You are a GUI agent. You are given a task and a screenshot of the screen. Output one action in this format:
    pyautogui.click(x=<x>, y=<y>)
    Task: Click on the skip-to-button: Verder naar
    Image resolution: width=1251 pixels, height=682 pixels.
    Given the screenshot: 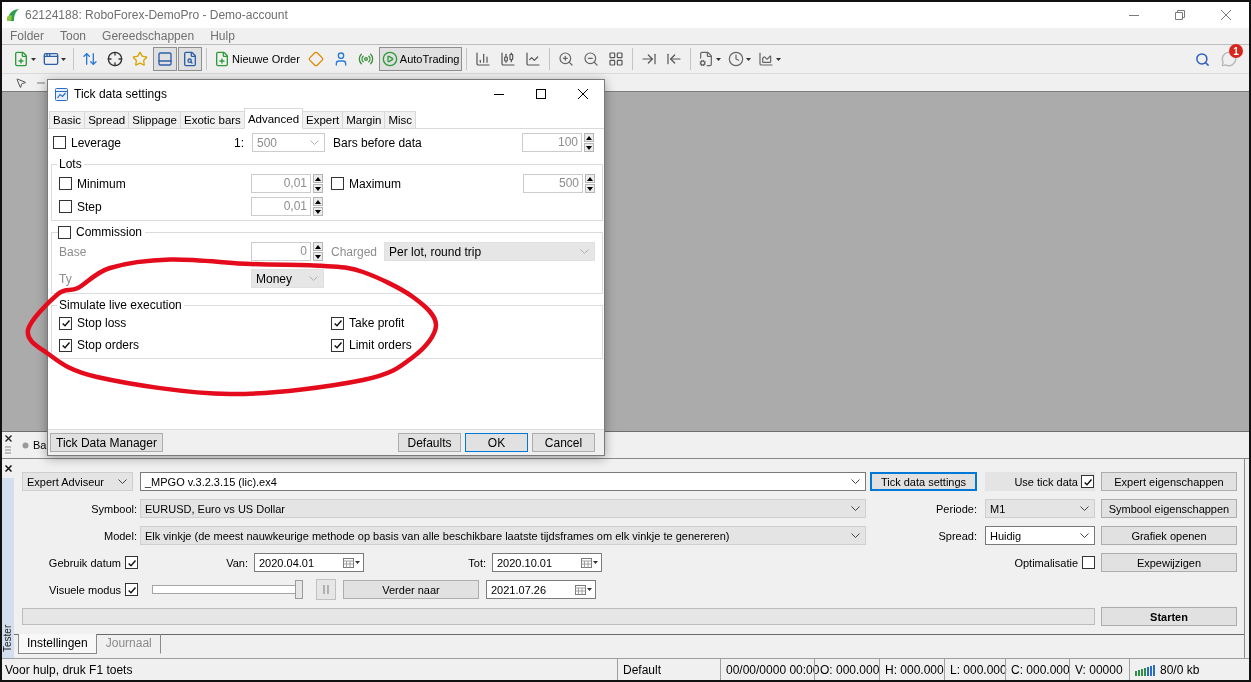 What is the action you would take?
    pyautogui.click(x=411, y=589)
    